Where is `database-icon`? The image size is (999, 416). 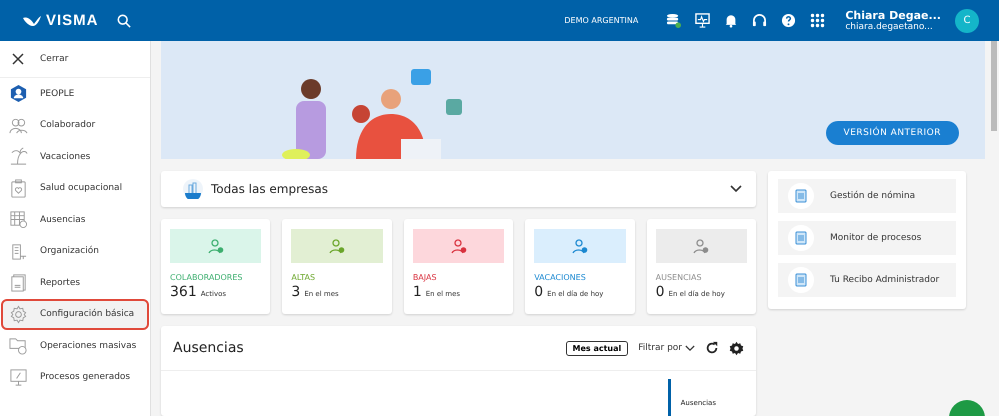
database-icon is located at coordinates (674, 20).